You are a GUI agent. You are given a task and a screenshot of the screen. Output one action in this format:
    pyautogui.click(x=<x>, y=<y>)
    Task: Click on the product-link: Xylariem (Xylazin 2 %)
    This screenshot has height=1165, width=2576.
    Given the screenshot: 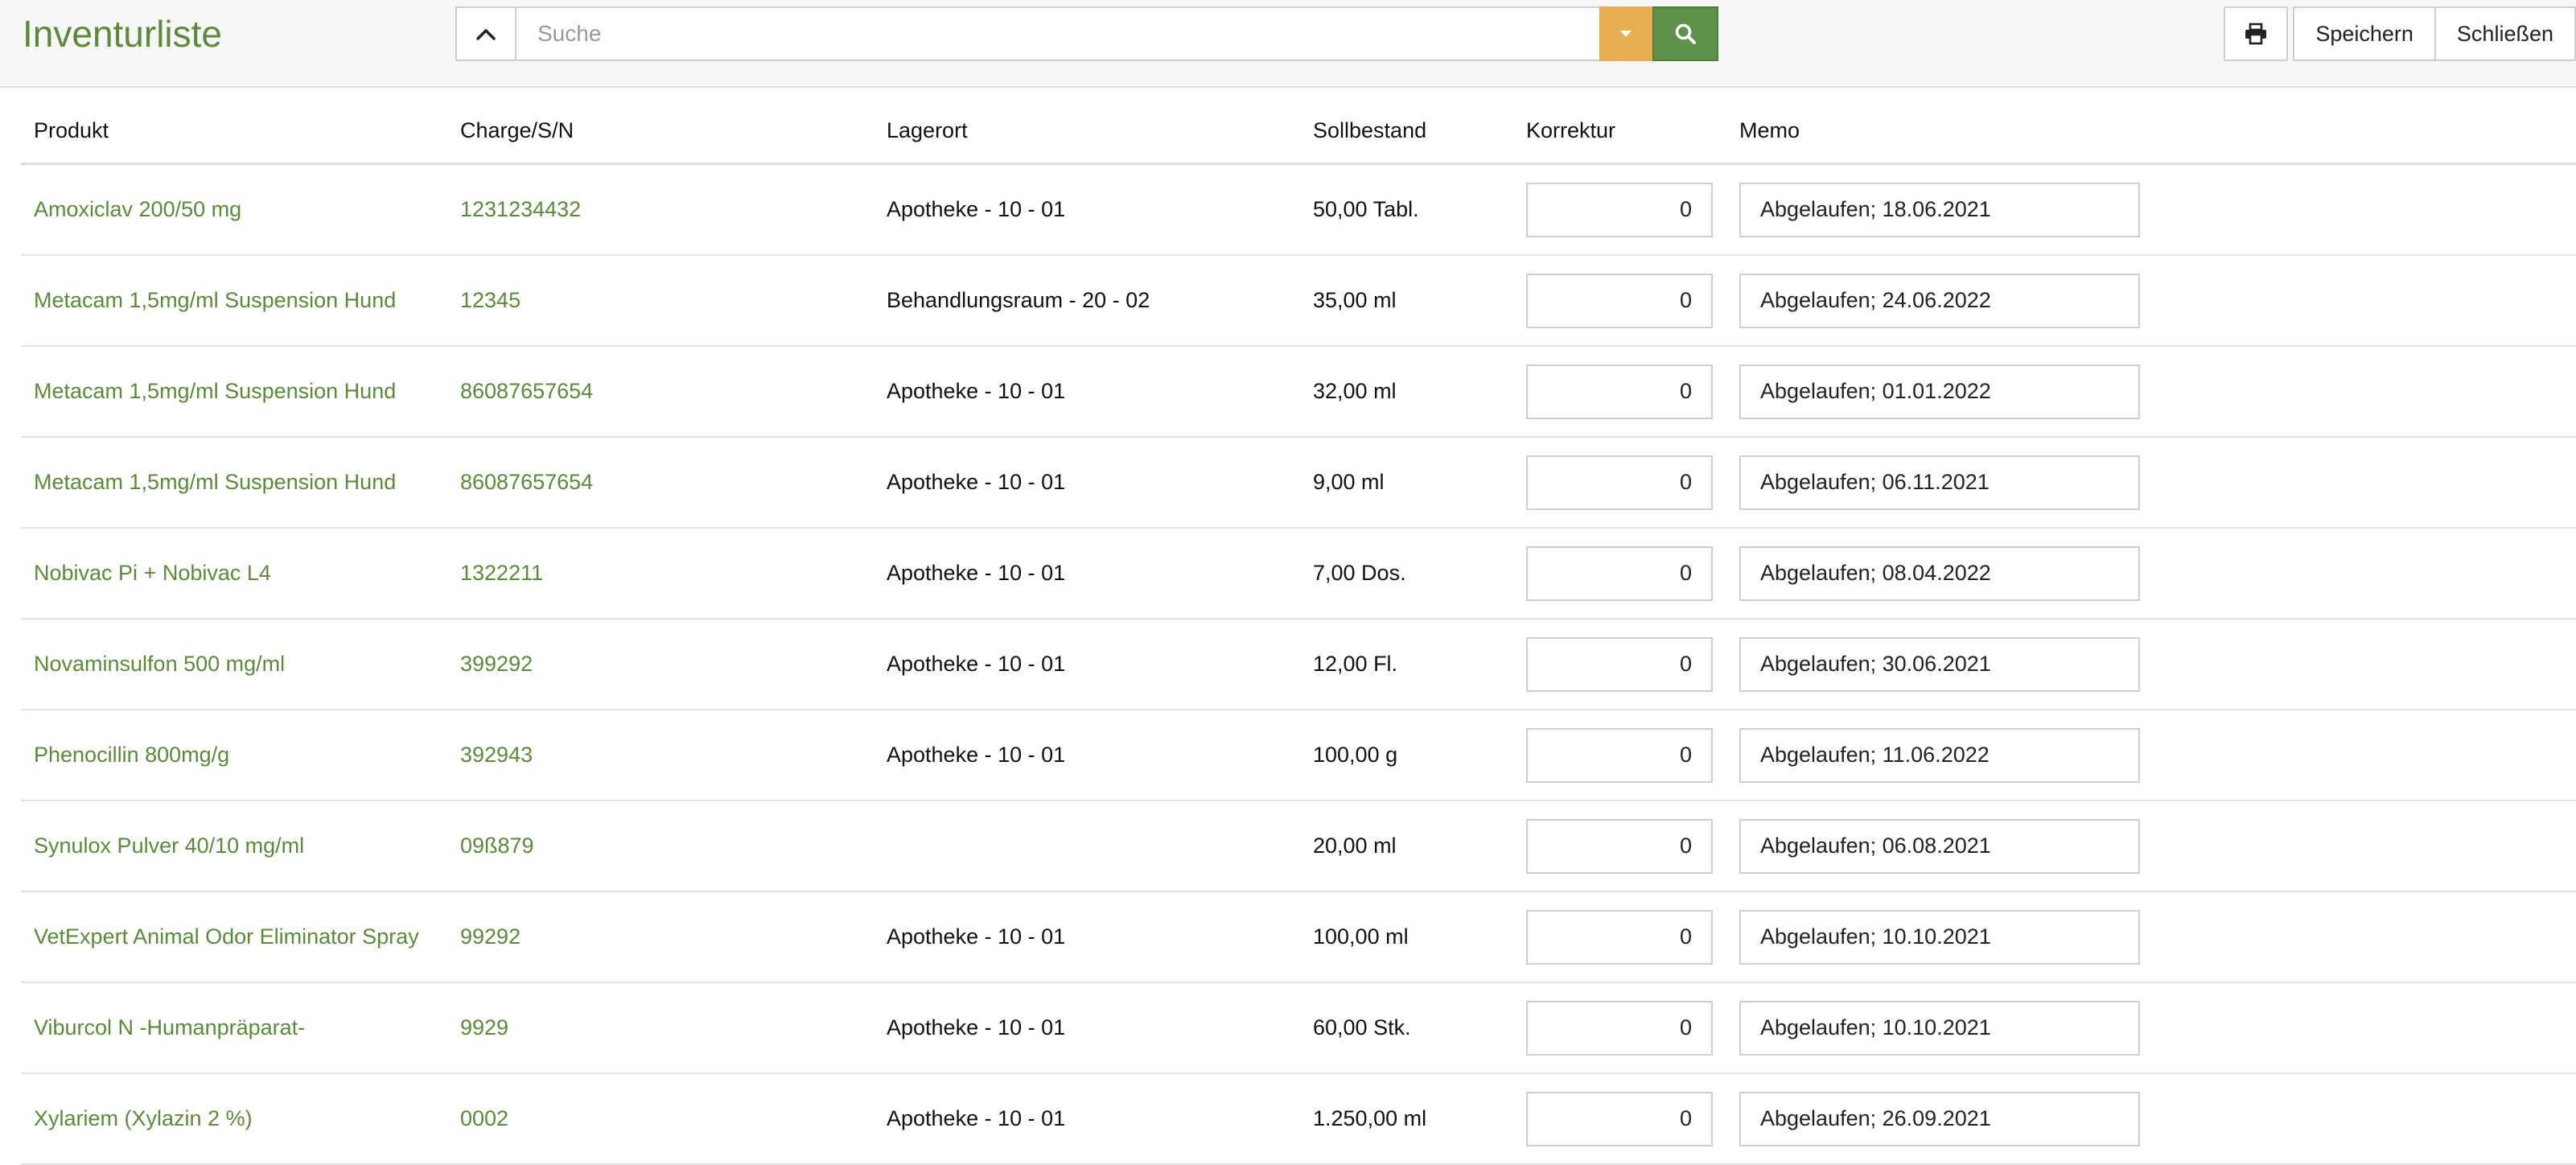 What is the action you would take?
    pyautogui.click(x=234, y=1119)
    